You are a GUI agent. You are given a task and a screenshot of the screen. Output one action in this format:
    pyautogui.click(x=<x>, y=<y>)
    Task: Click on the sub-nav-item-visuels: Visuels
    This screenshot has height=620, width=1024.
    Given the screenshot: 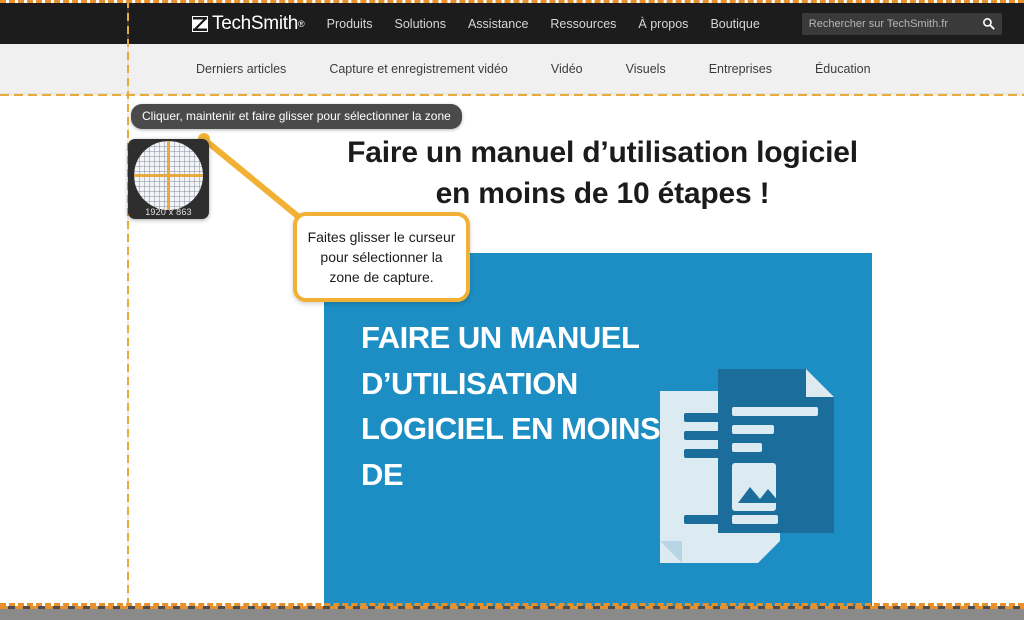 What is the action you would take?
    pyautogui.click(x=646, y=69)
    